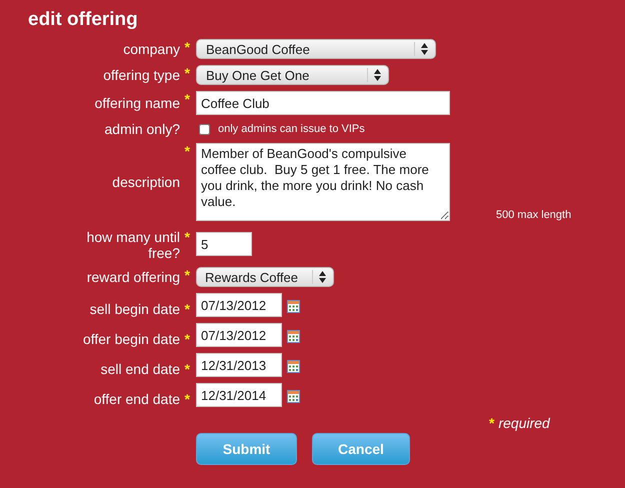 The width and height of the screenshot is (625, 488). Describe the element at coordinates (239, 395) in the screenshot. I see `input-field: 12/31/2014` at that location.